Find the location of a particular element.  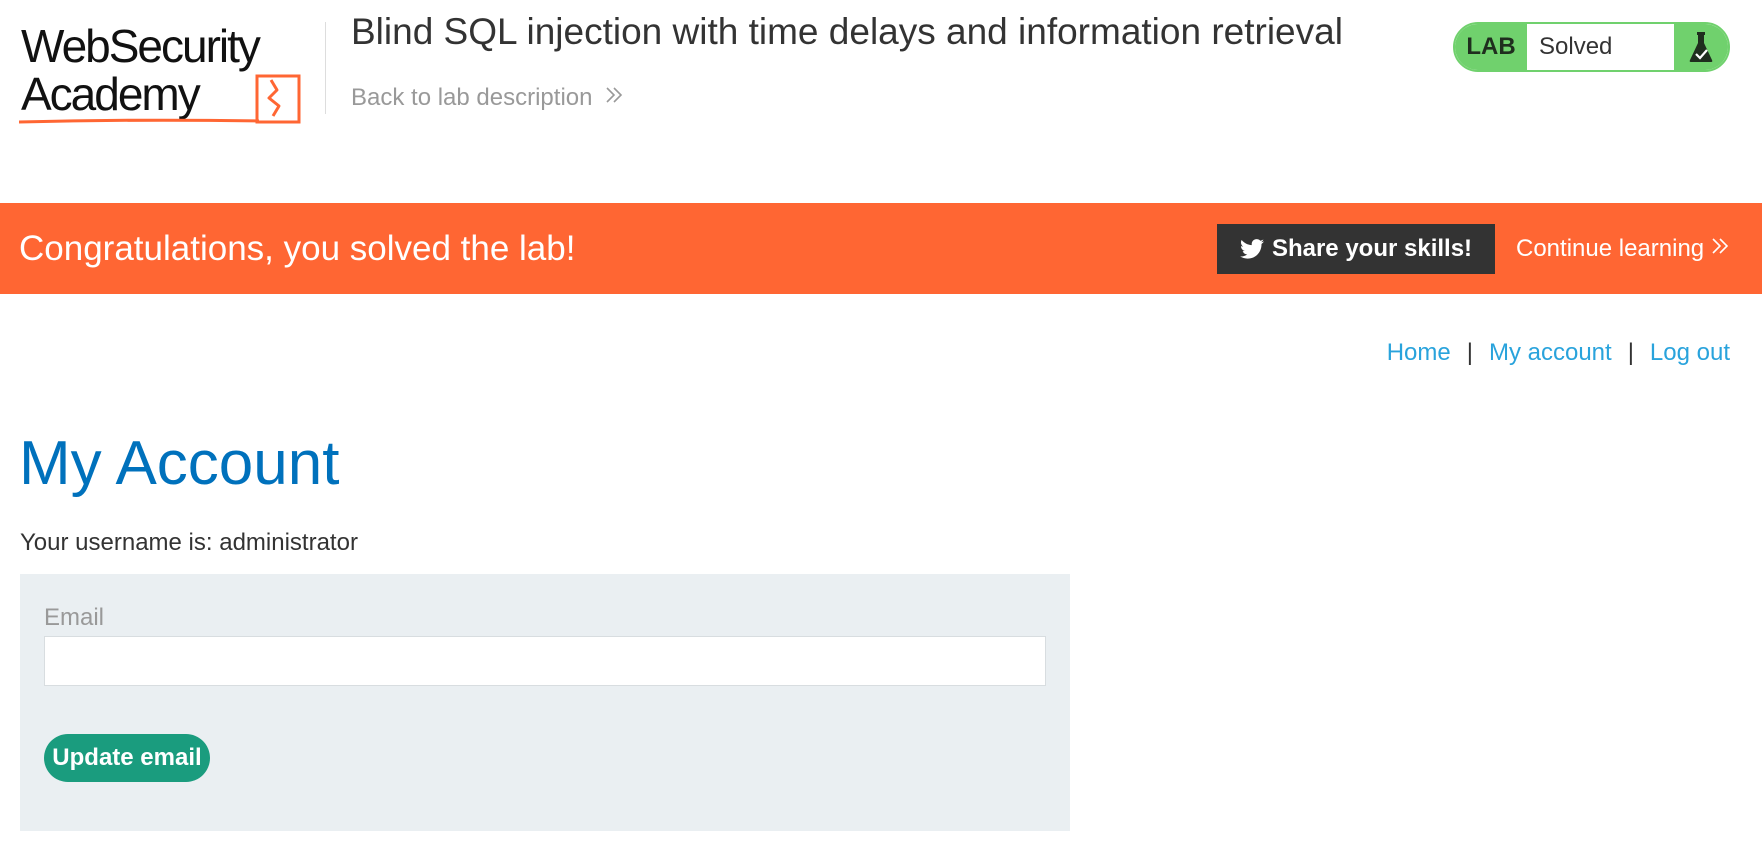

continue-learning-link: Continue learning is located at coordinates (1623, 249).